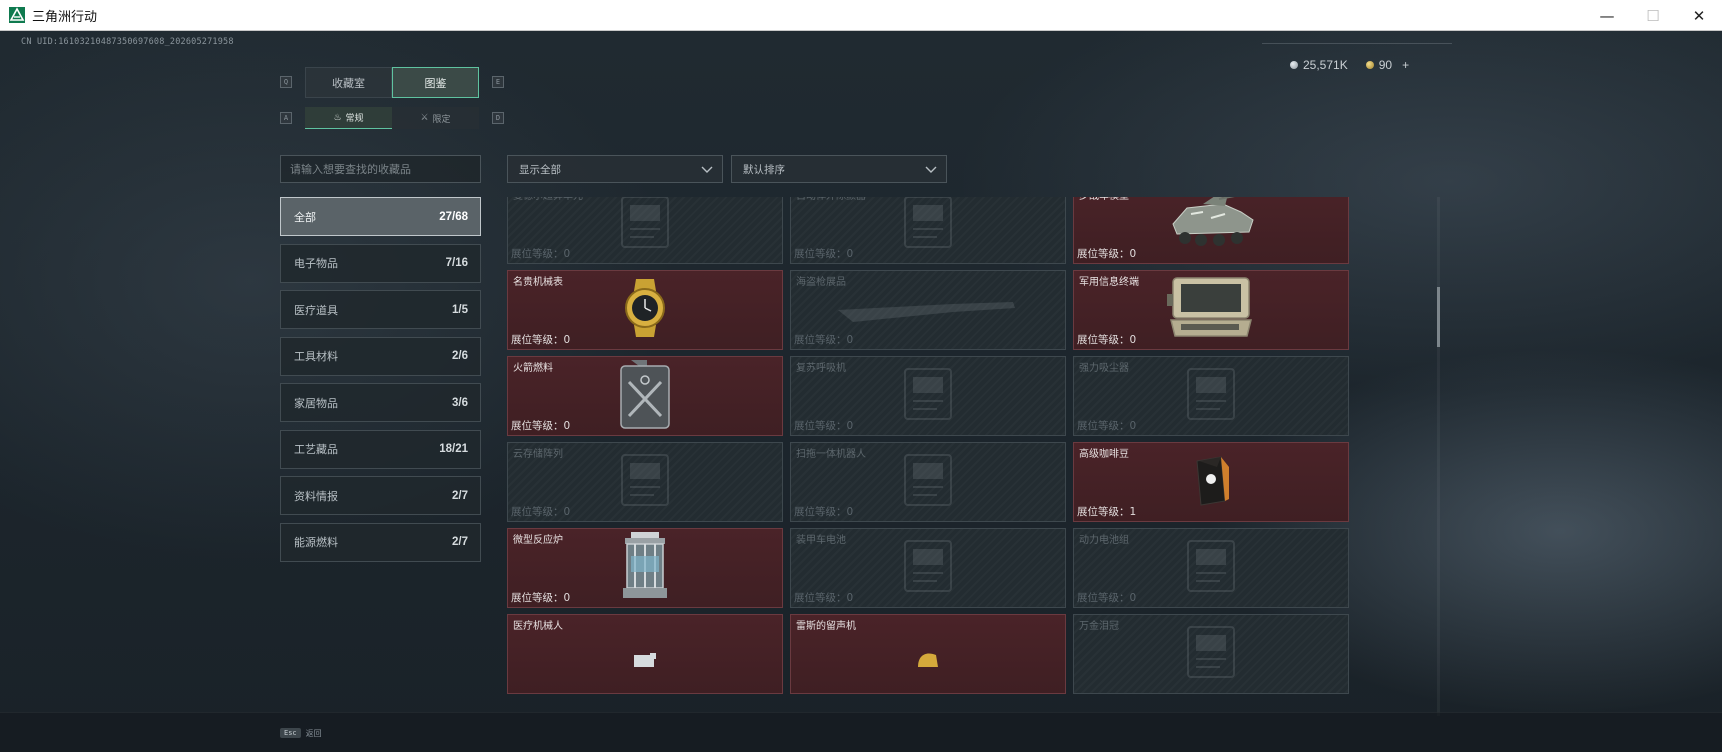 The width and height of the screenshot is (1722, 752). Describe the element at coordinates (645, 654) in the screenshot. I see `collectible-card: 医疗机械人` at that location.